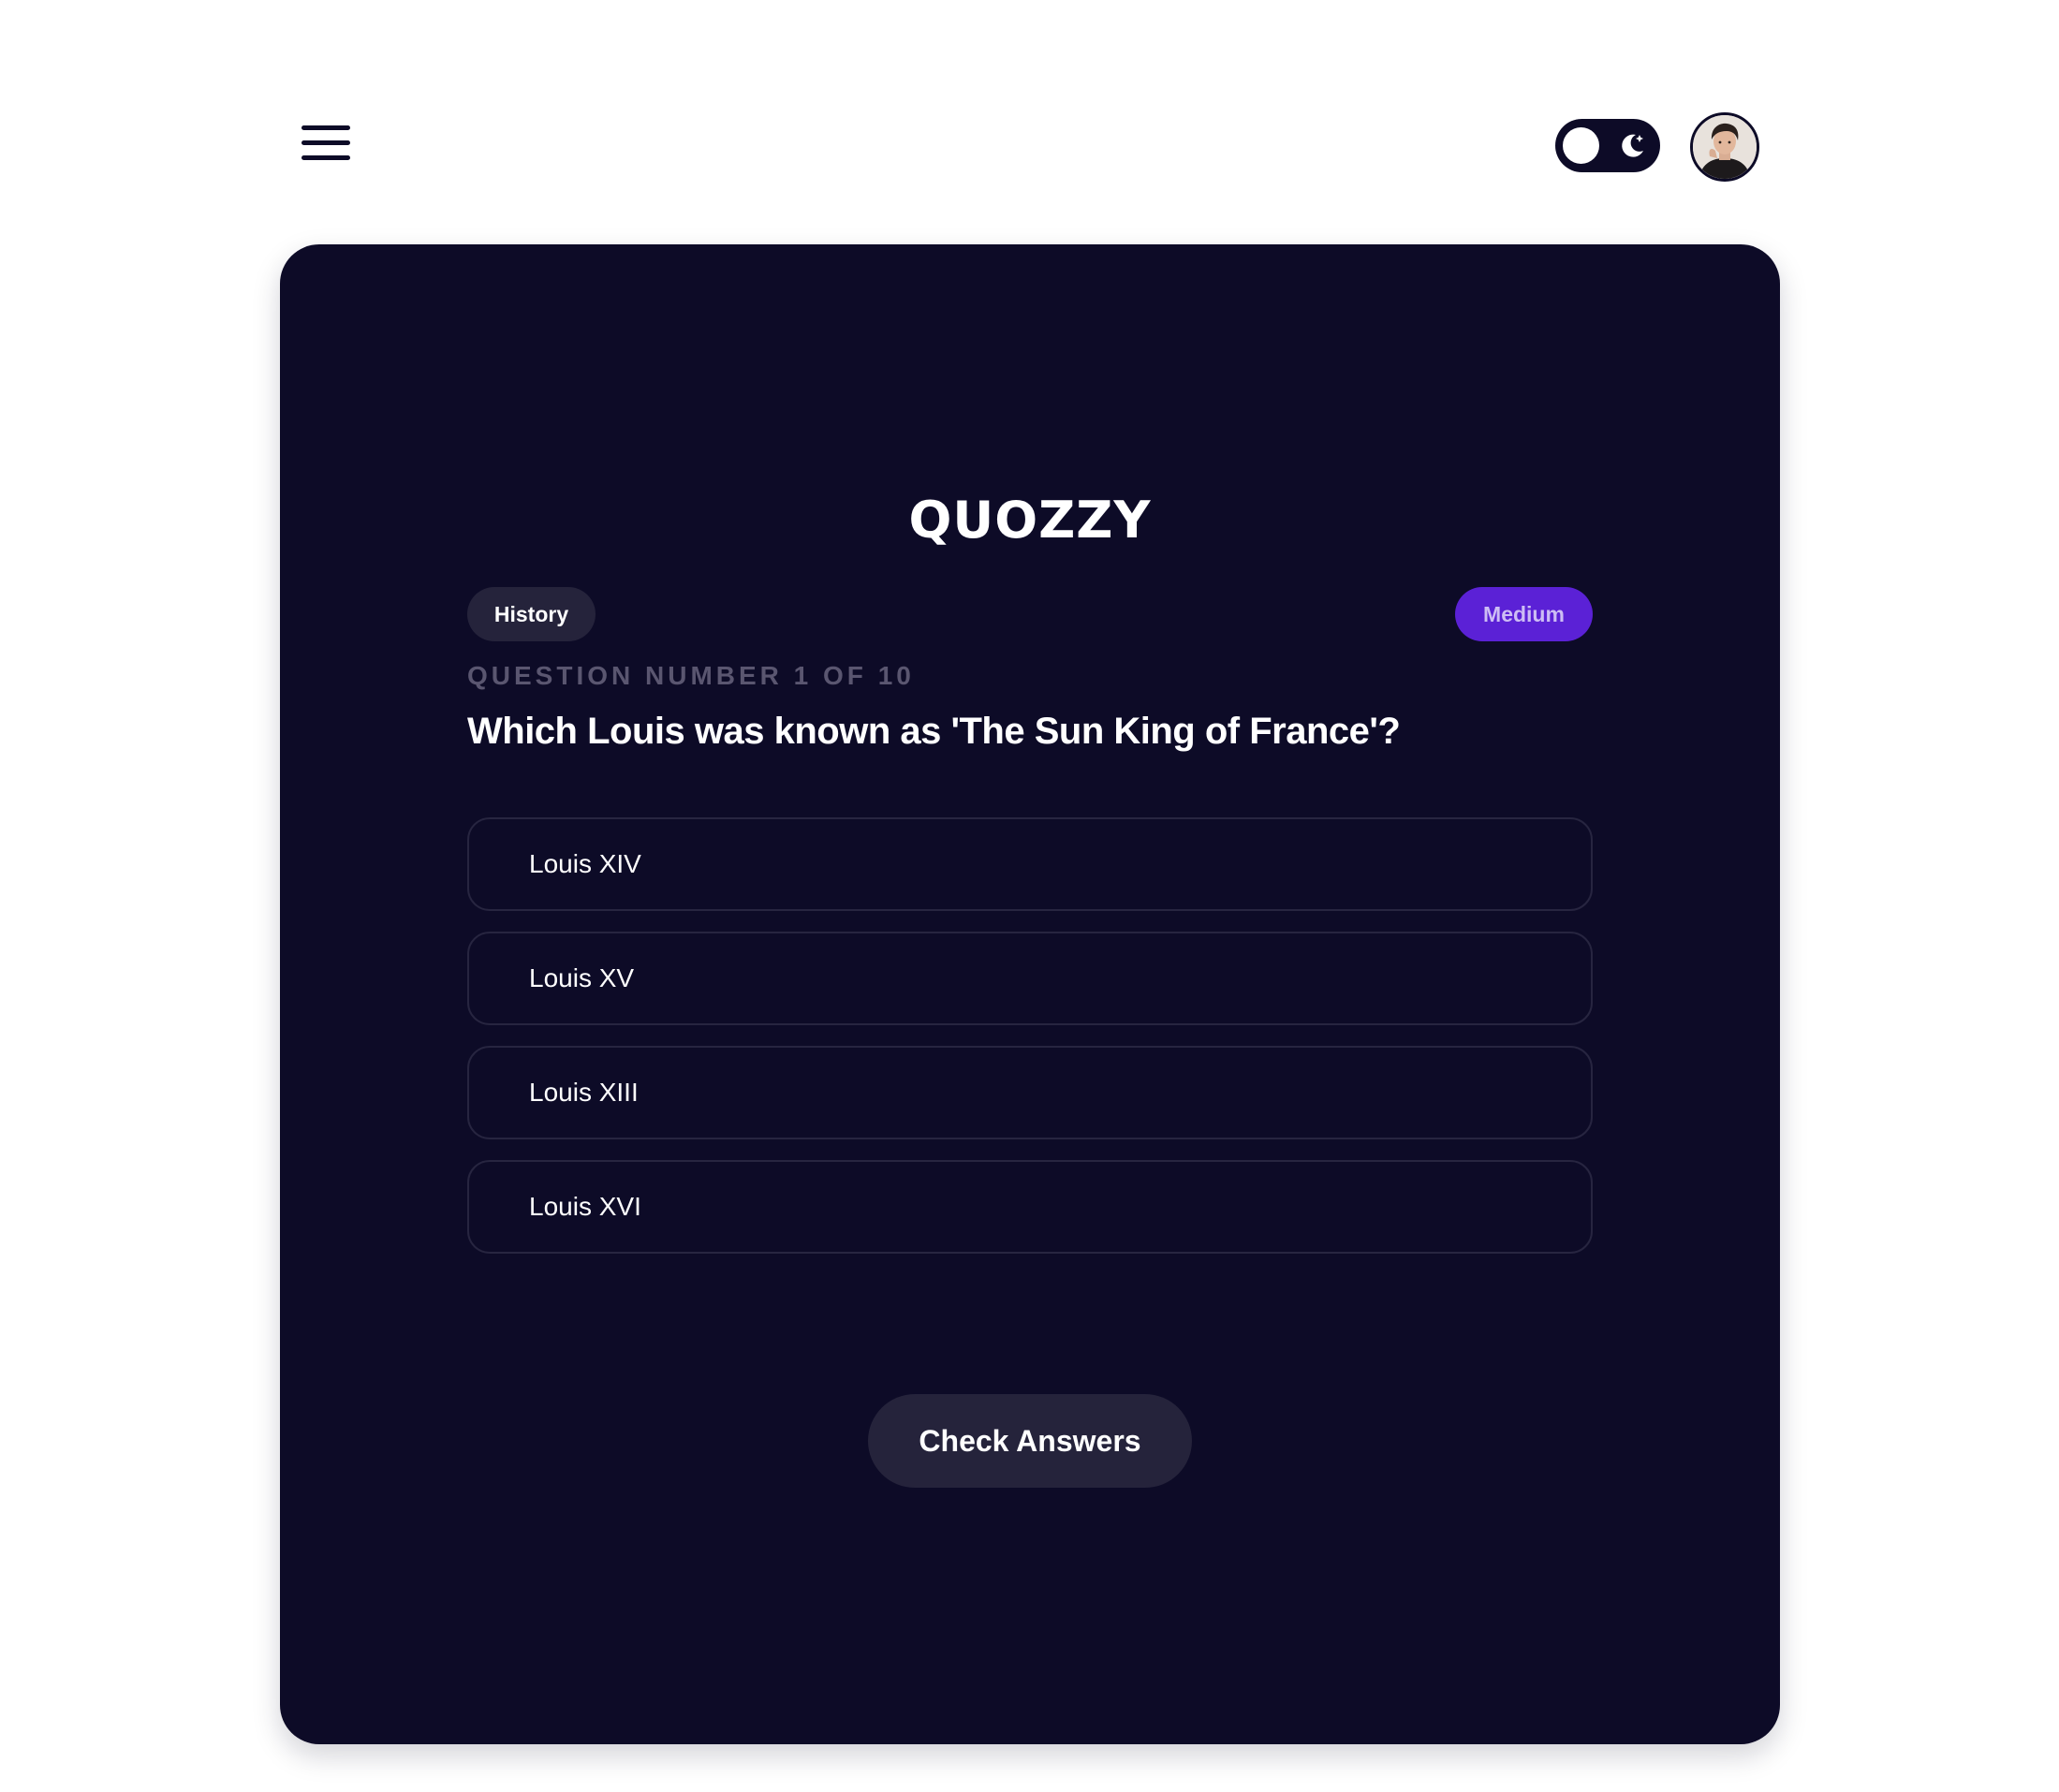  I want to click on category-badge: History, so click(531, 614).